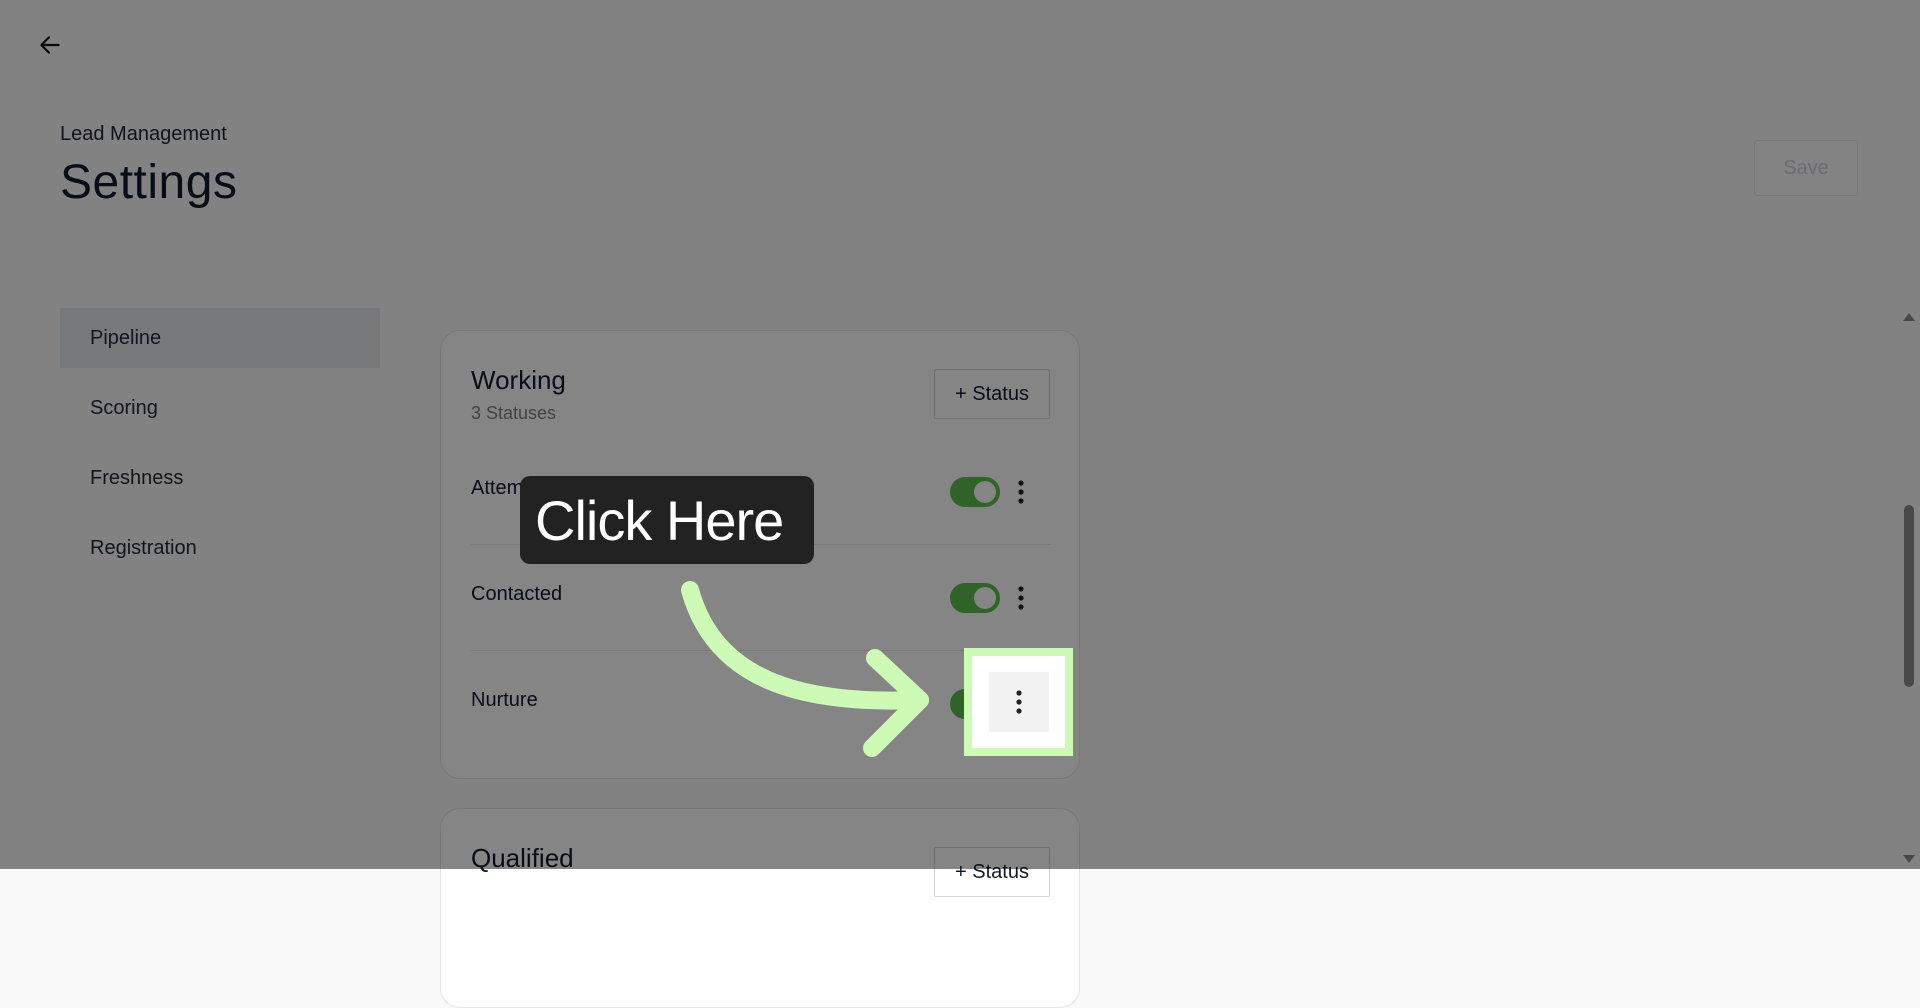  Describe the element at coordinates (667, 520) in the screenshot. I see `tutorial-callout: Click Here` at that location.